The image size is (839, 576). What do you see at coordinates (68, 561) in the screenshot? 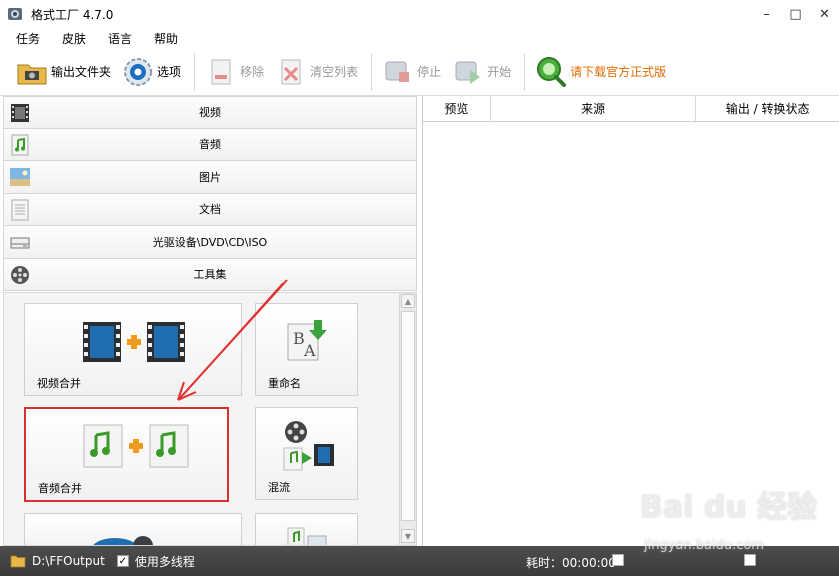
I see `output-path: D:\FFOutput` at bounding box center [68, 561].